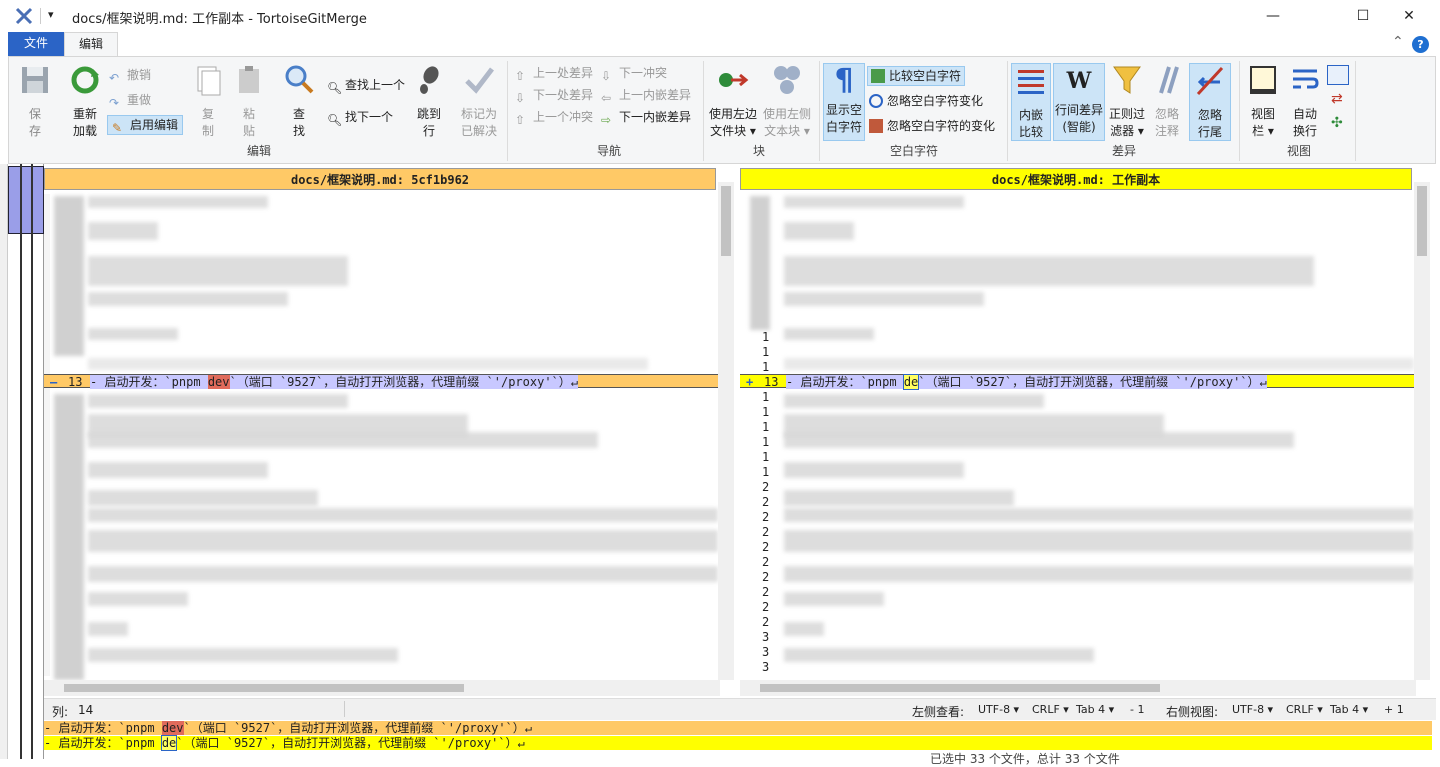 The image size is (1440, 767). Describe the element at coordinates (787, 101) in the screenshot. I see `use-right-block-button: 使用左侧 文本块 ▾` at that location.